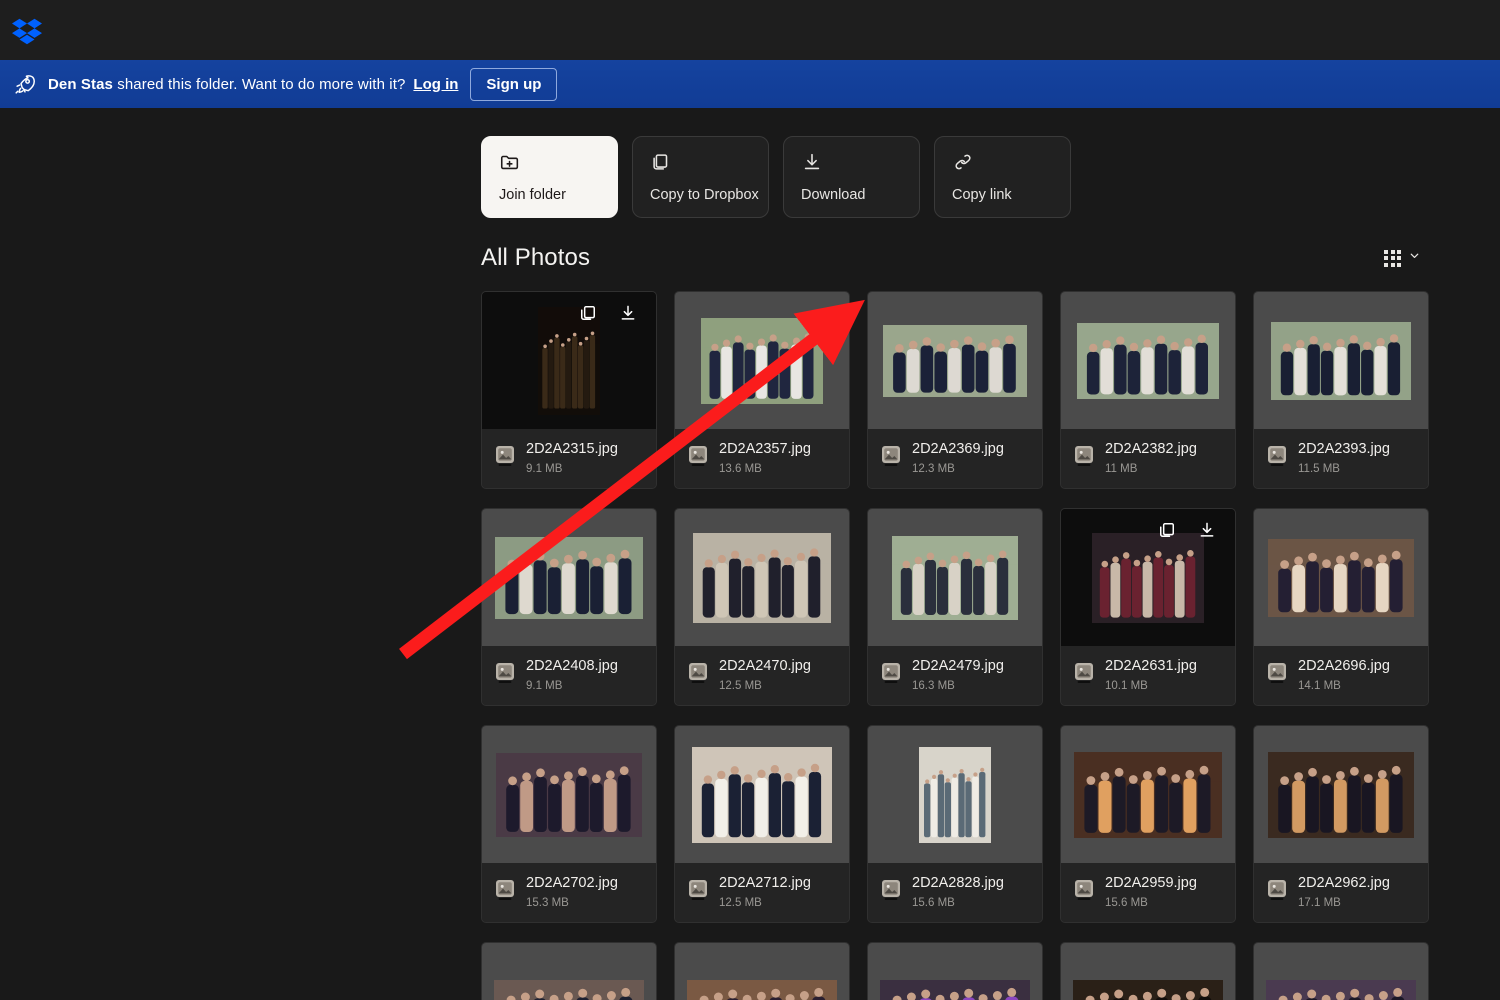  What do you see at coordinates (955, 458) in the screenshot?
I see `file-meta: 2D2A2369.jpg 12.3 MB` at bounding box center [955, 458].